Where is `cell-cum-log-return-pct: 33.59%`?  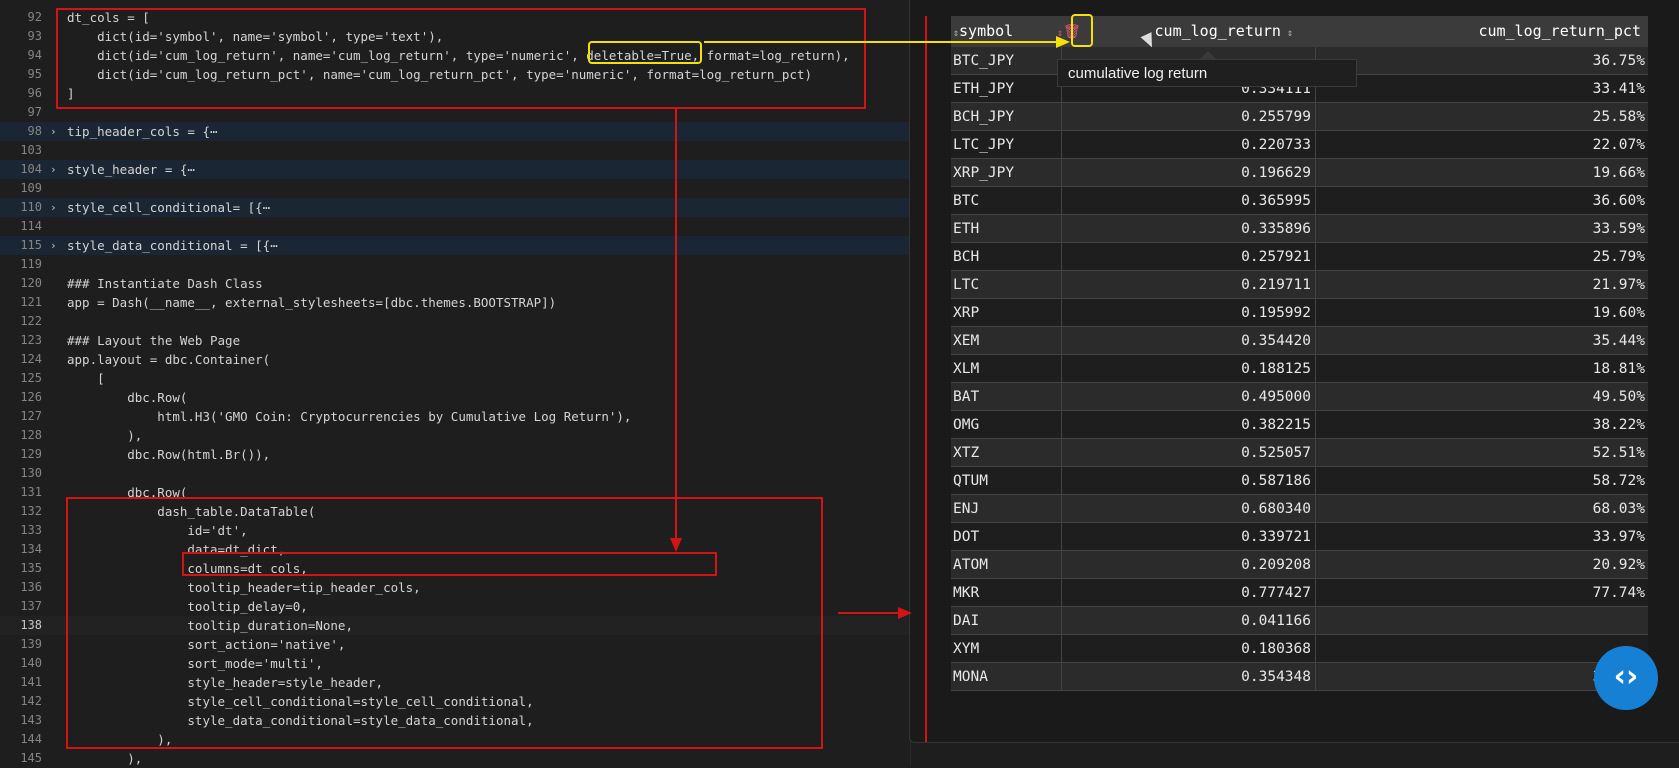
cell-cum-log-return-pct: 33.59% is located at coordinates (1618, 229).